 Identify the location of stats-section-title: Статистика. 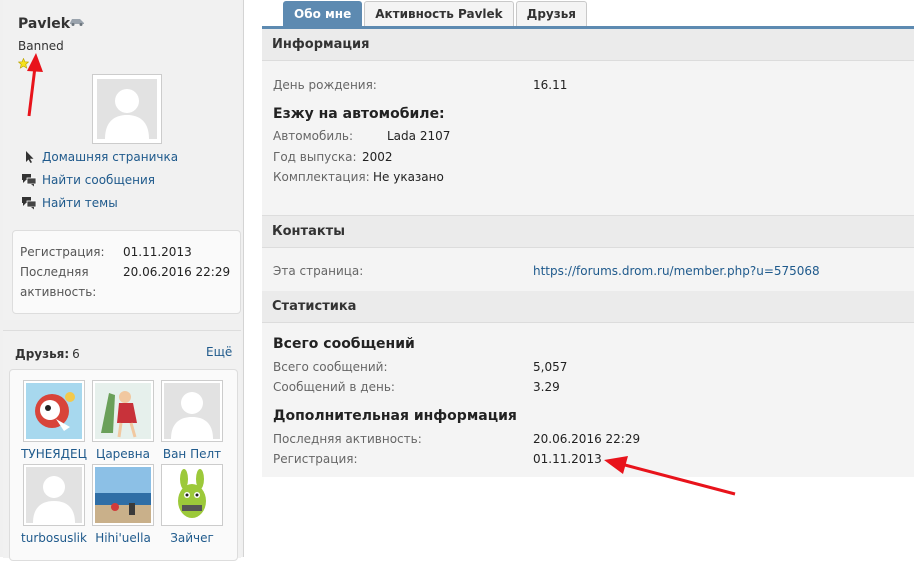
(314, 306).